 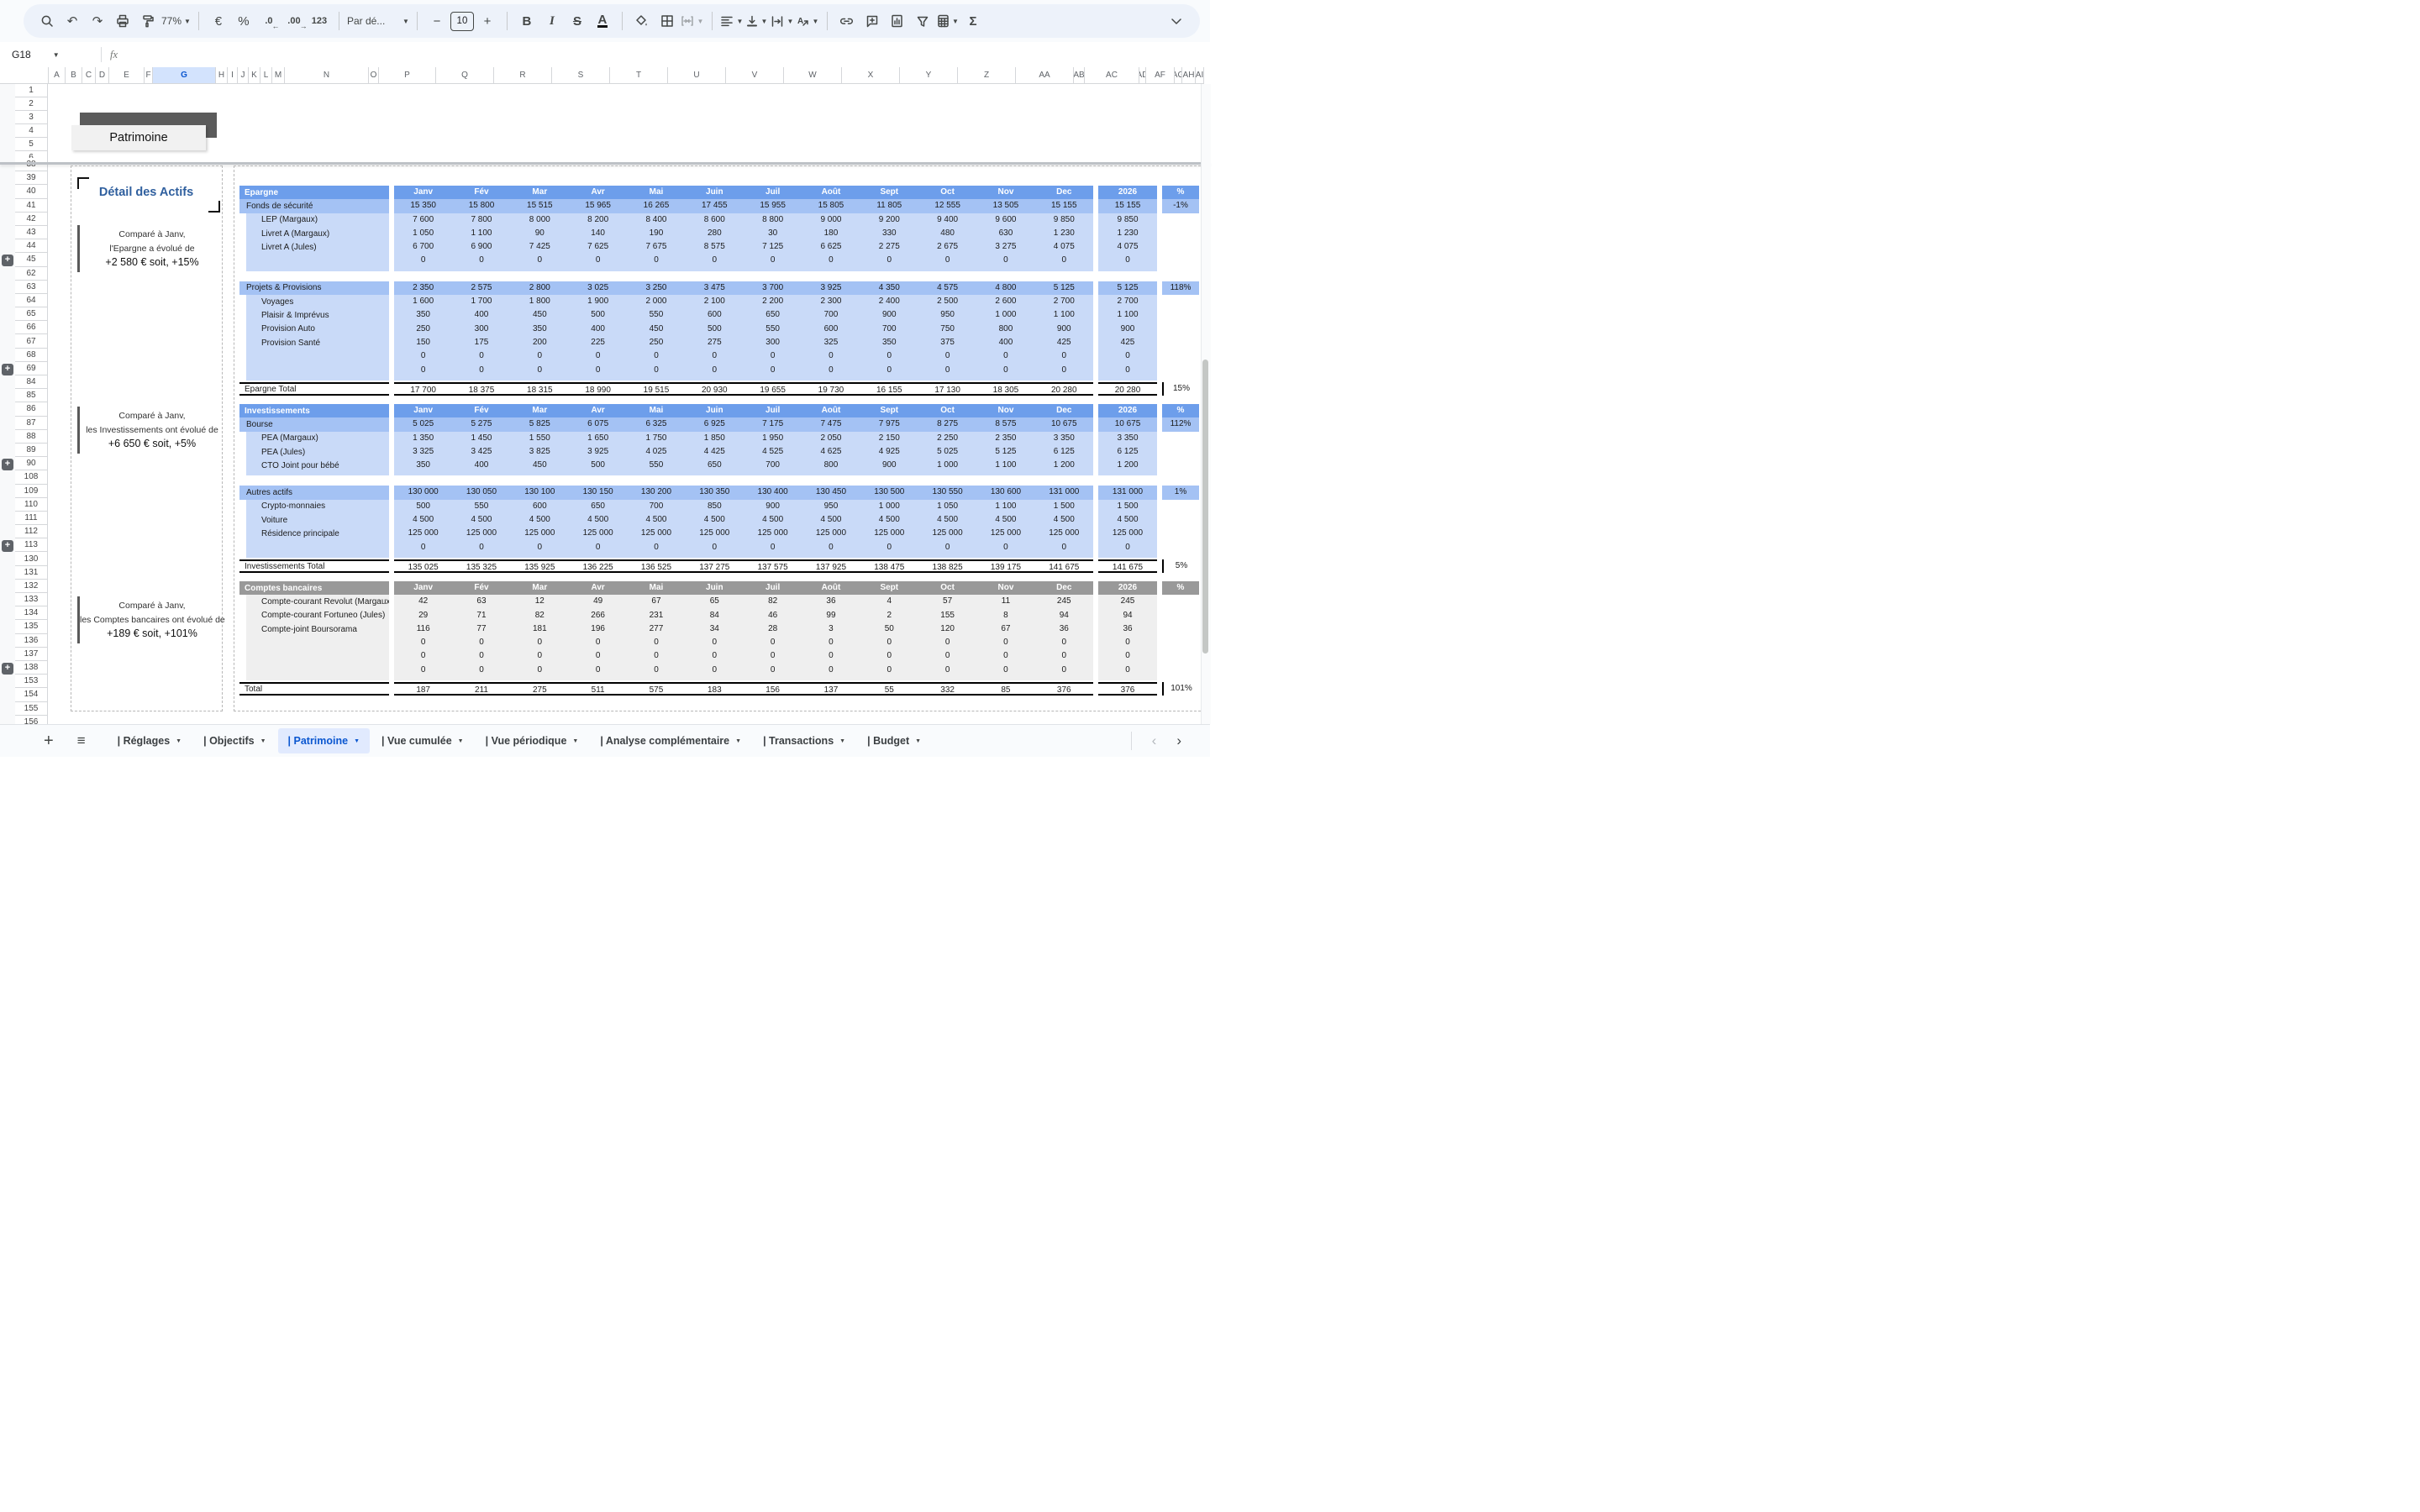 What do you see at coordinates (757, 21) in the screenshot?
I see `vertical-align-button: ▼` at bounding box center [757, 21].